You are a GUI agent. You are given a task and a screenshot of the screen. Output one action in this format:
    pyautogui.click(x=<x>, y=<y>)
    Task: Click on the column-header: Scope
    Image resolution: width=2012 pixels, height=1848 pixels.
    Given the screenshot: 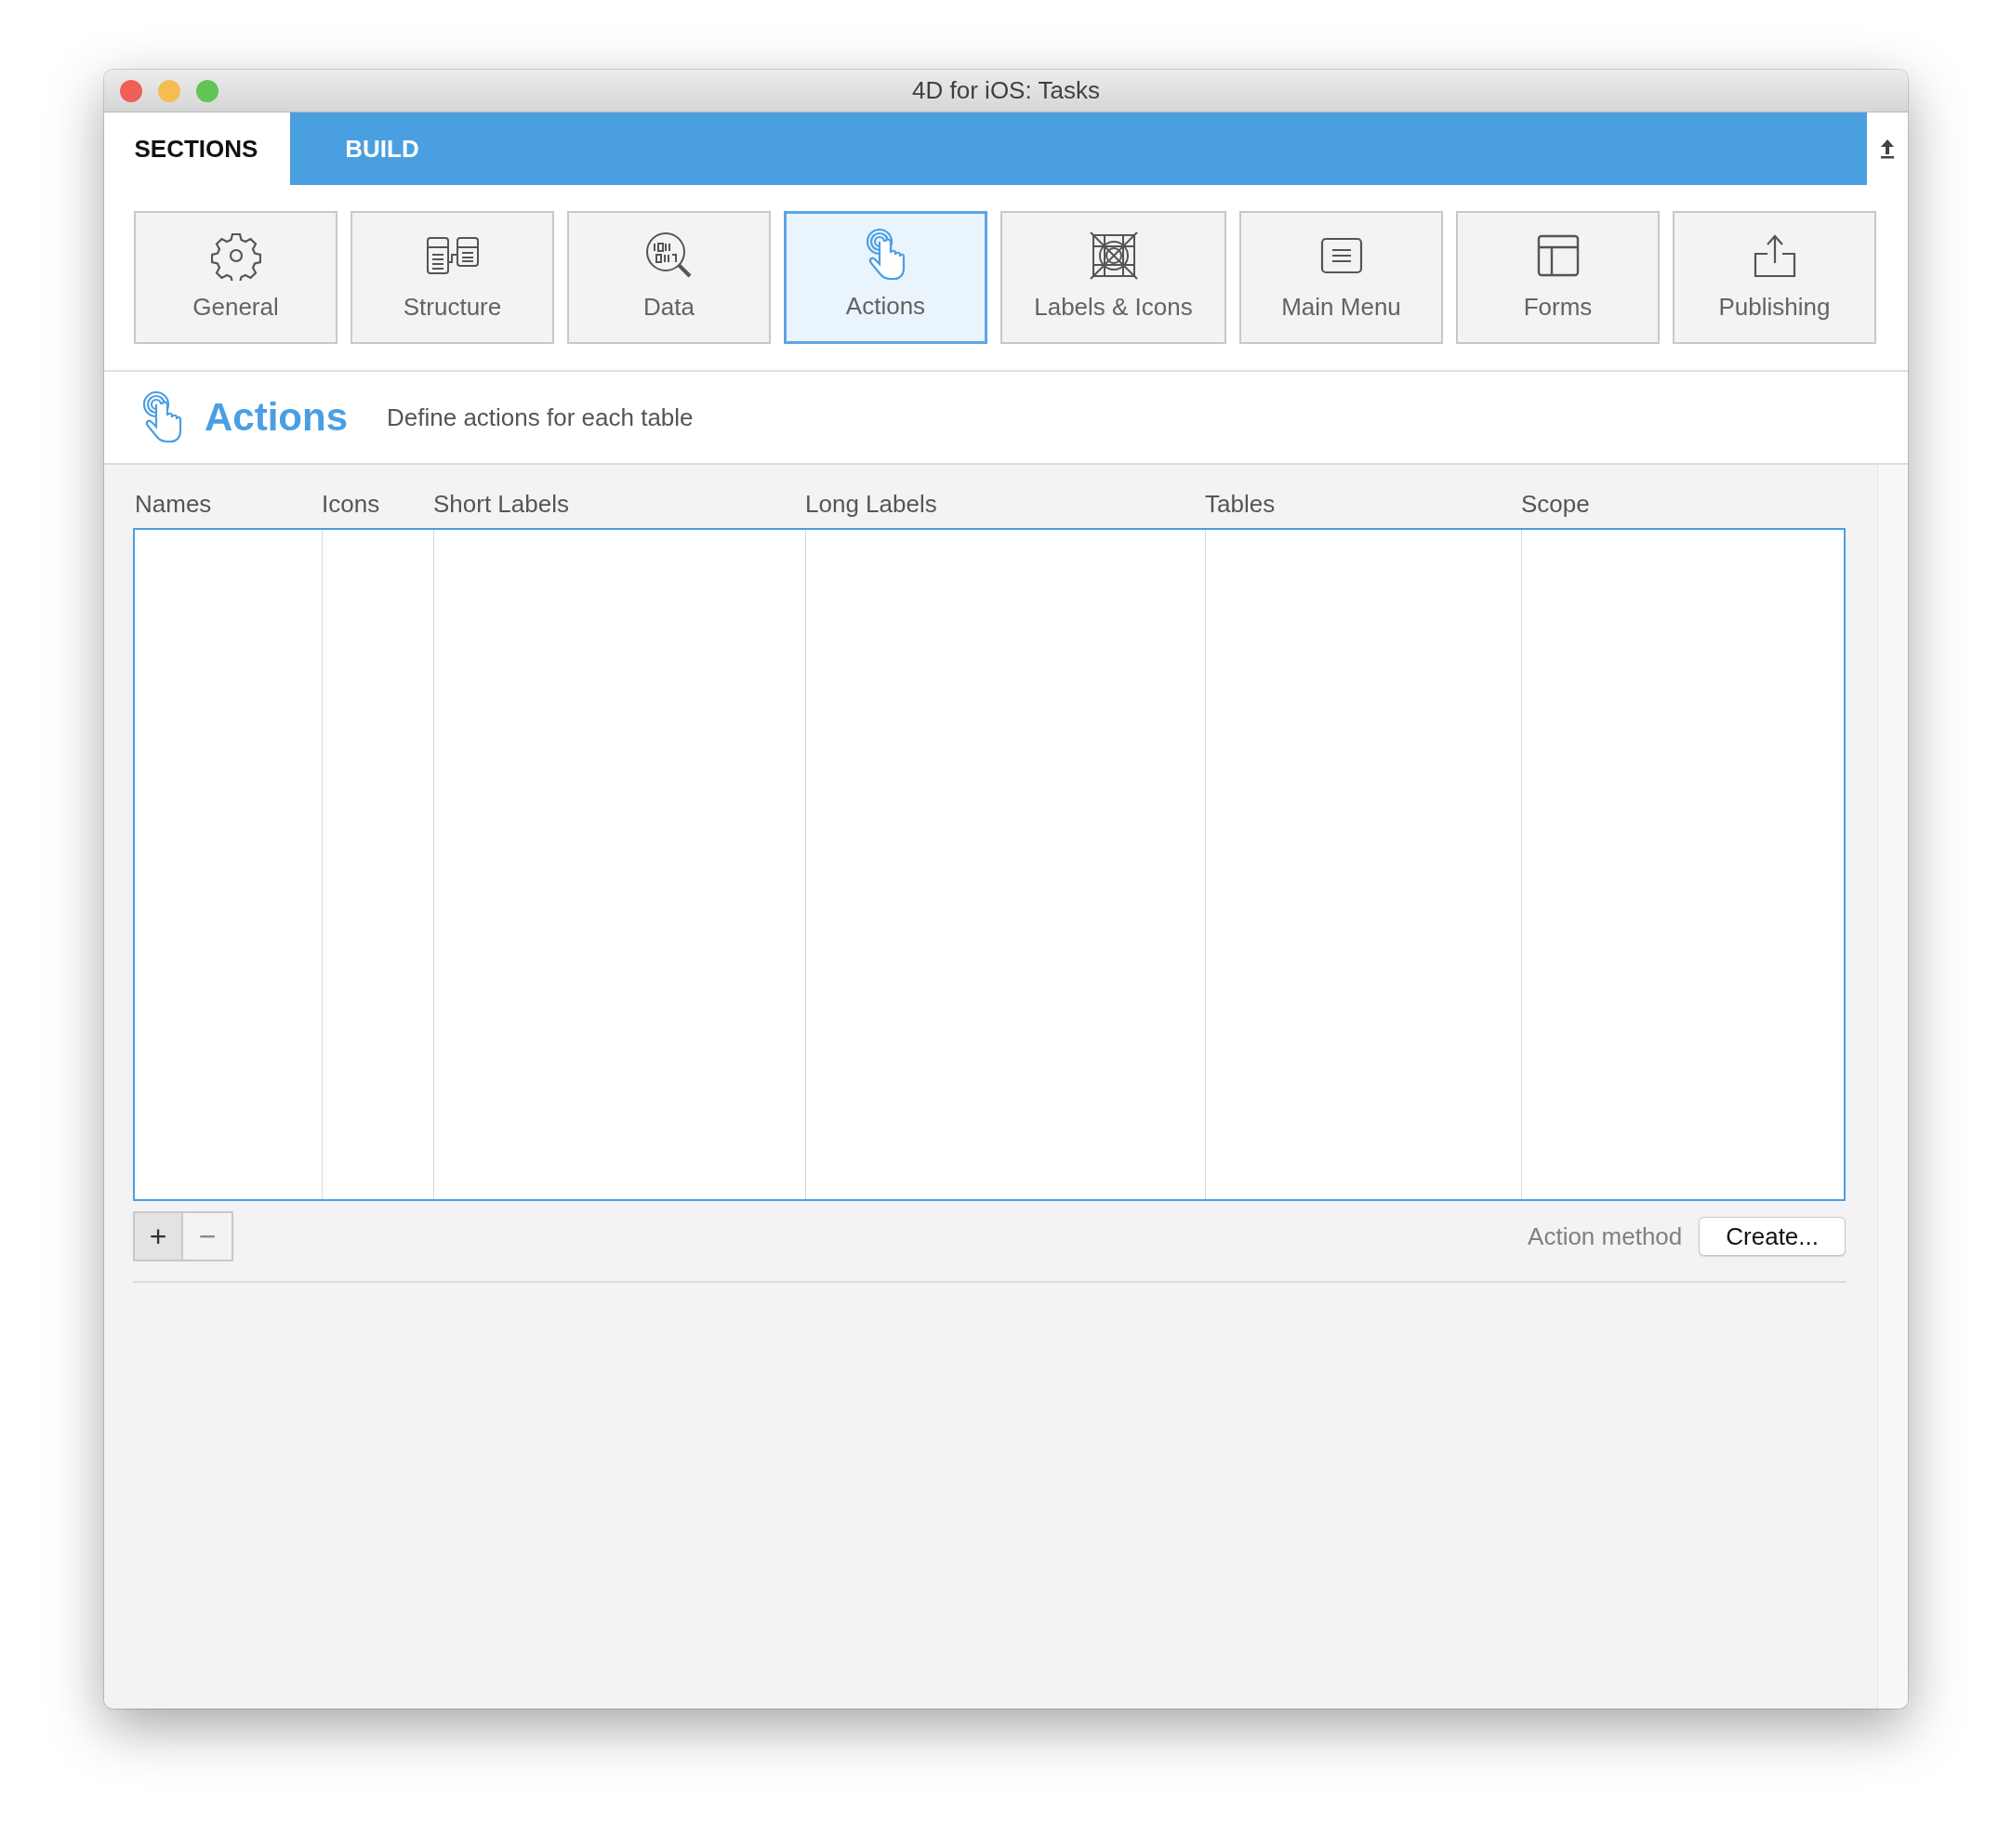 What is the action you would take?
    pyautogui.click(x=1556, y=504)
    